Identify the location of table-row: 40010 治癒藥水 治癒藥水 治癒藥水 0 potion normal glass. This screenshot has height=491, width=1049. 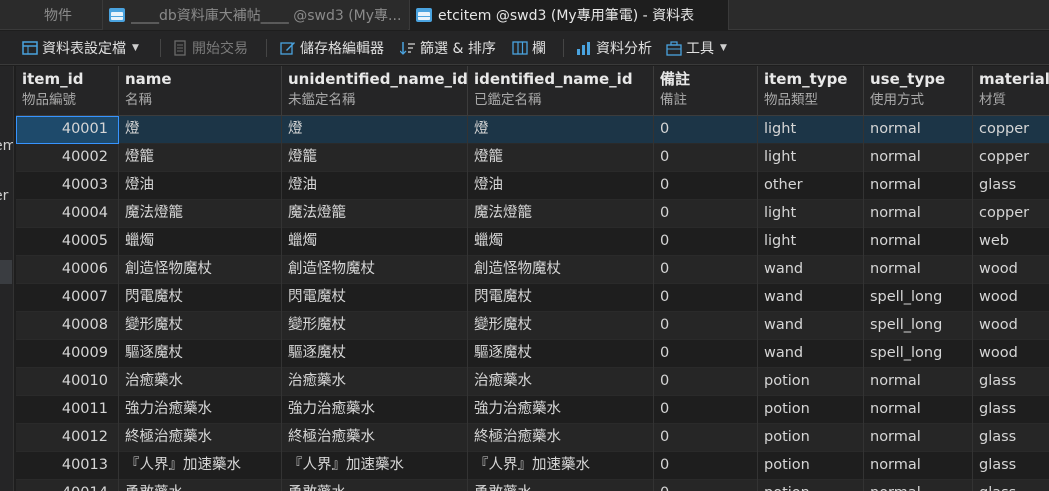
(532, 382).